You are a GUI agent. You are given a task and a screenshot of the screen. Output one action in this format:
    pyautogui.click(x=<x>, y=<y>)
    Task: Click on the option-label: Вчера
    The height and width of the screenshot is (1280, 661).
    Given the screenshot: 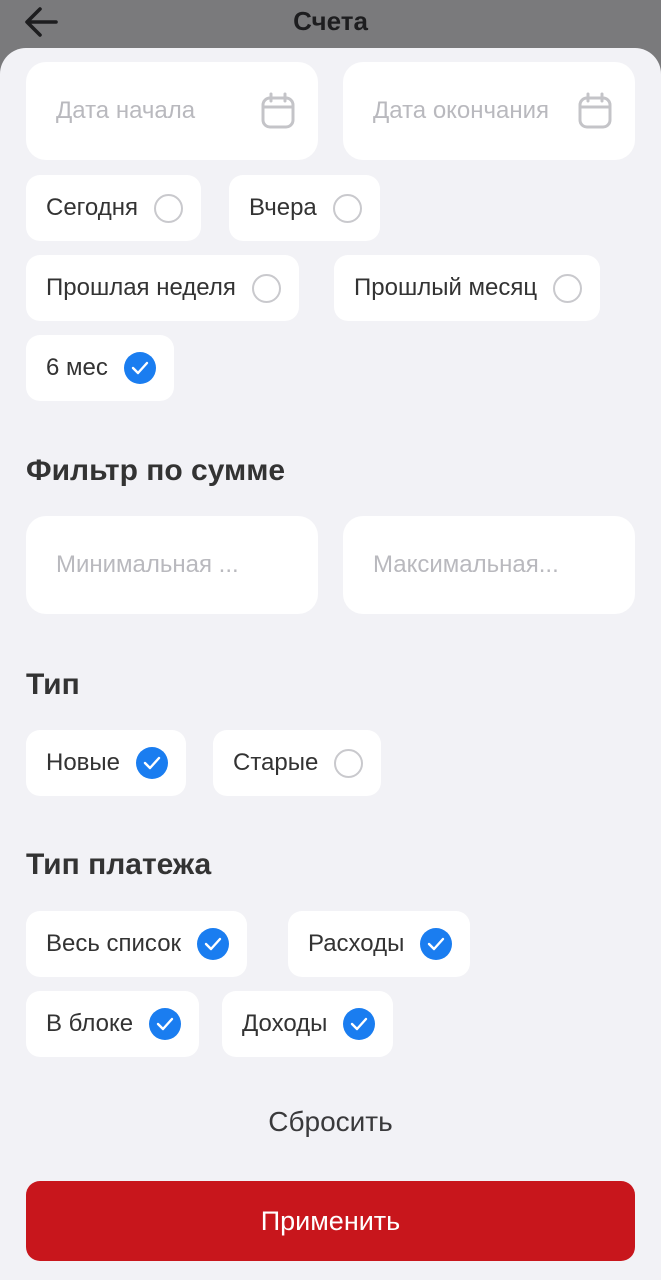 What is the action you would take?
    pyautogui.click(x=283, y=207)
    